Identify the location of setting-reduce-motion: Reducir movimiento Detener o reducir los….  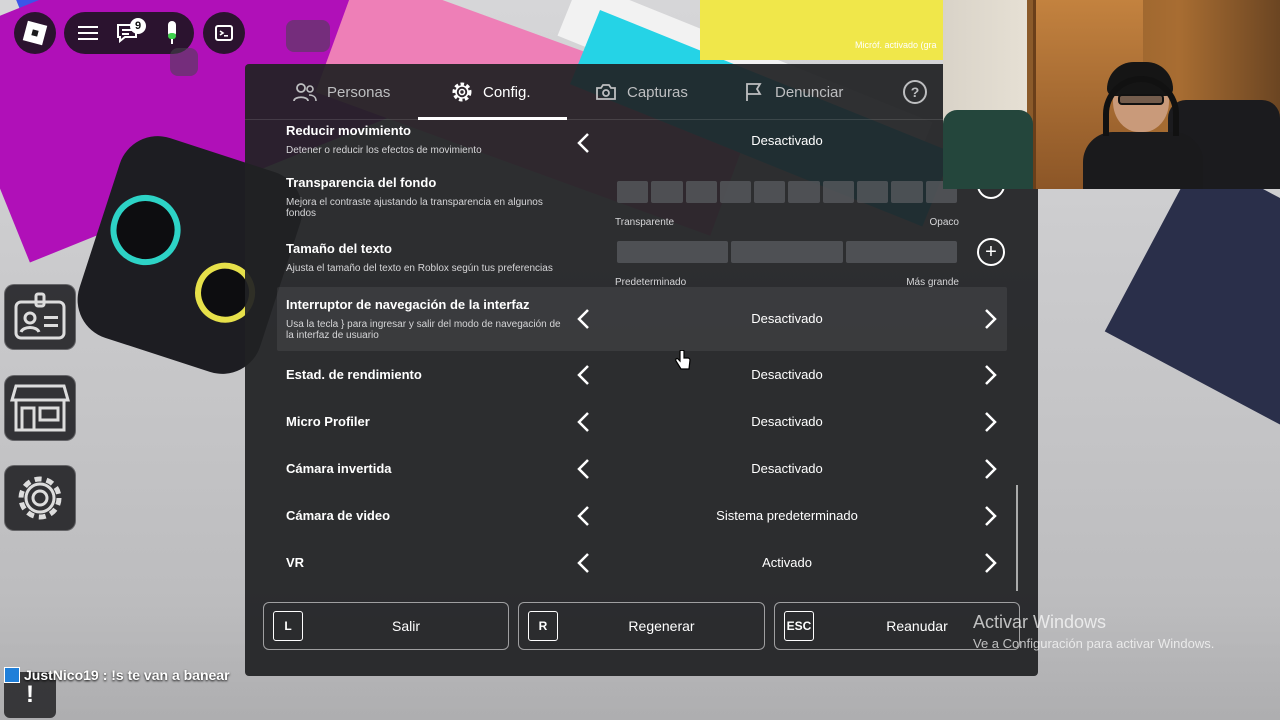
(642, 144).